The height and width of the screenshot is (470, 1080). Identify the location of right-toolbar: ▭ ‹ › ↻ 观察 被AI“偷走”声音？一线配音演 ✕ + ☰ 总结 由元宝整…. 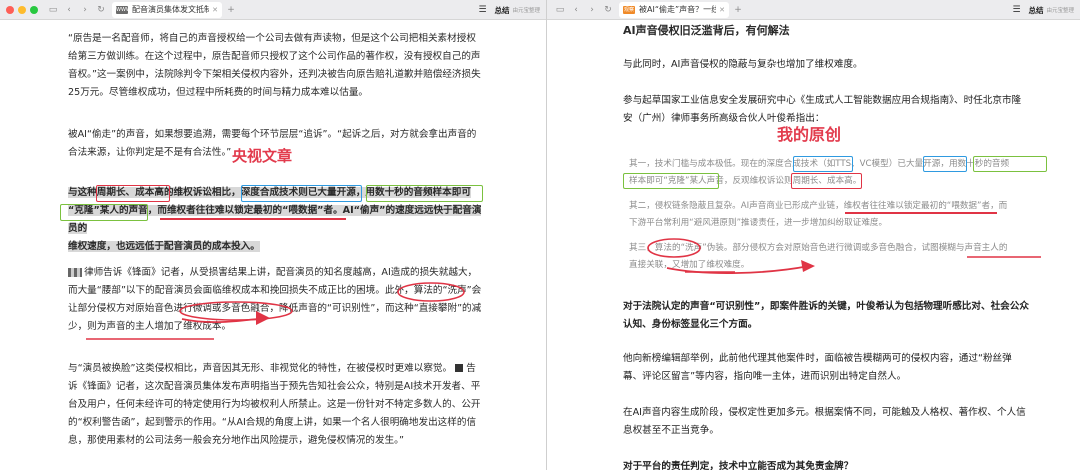
(813, 10).